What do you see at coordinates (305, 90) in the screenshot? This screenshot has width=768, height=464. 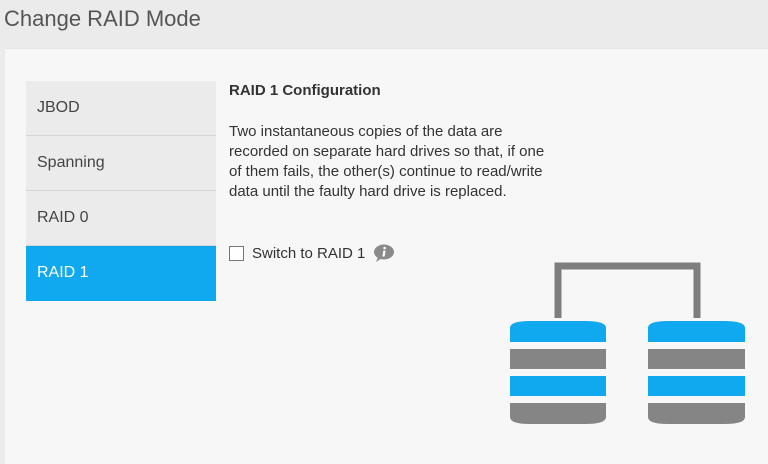 I see `config-heading: RAID 1 Configuration` at bounding box center [305, 90].